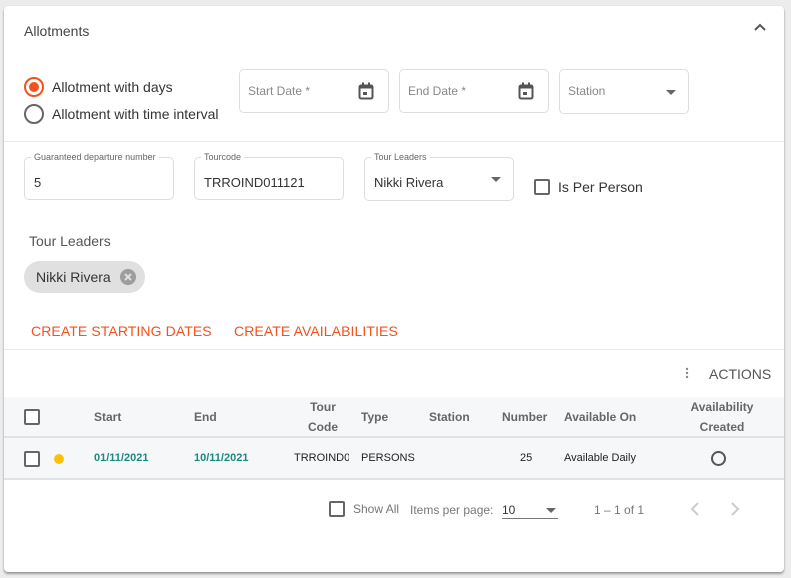 The width and height of the screenshot is (791, 578). What do you see at coordinates (760, 27) in the screenshot?
I see `chevron-up-icon` at bounding box center [760, 27].